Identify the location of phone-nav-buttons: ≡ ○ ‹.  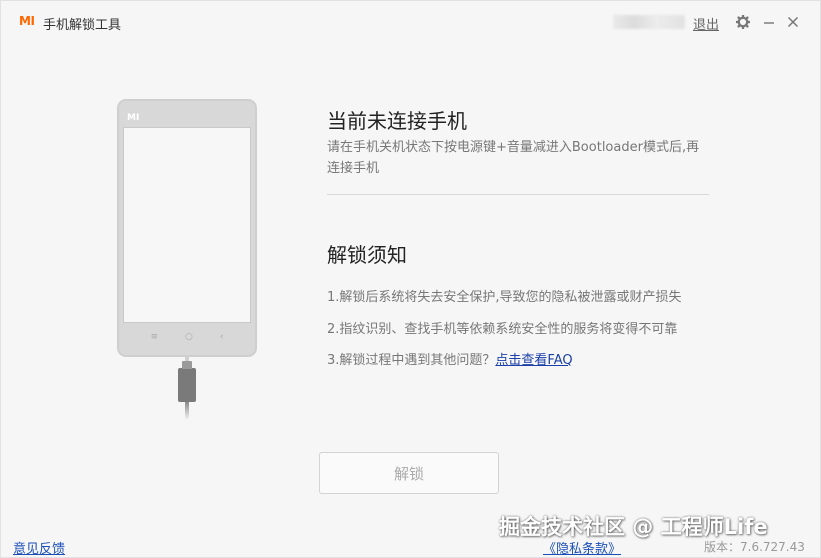
(187, 337).